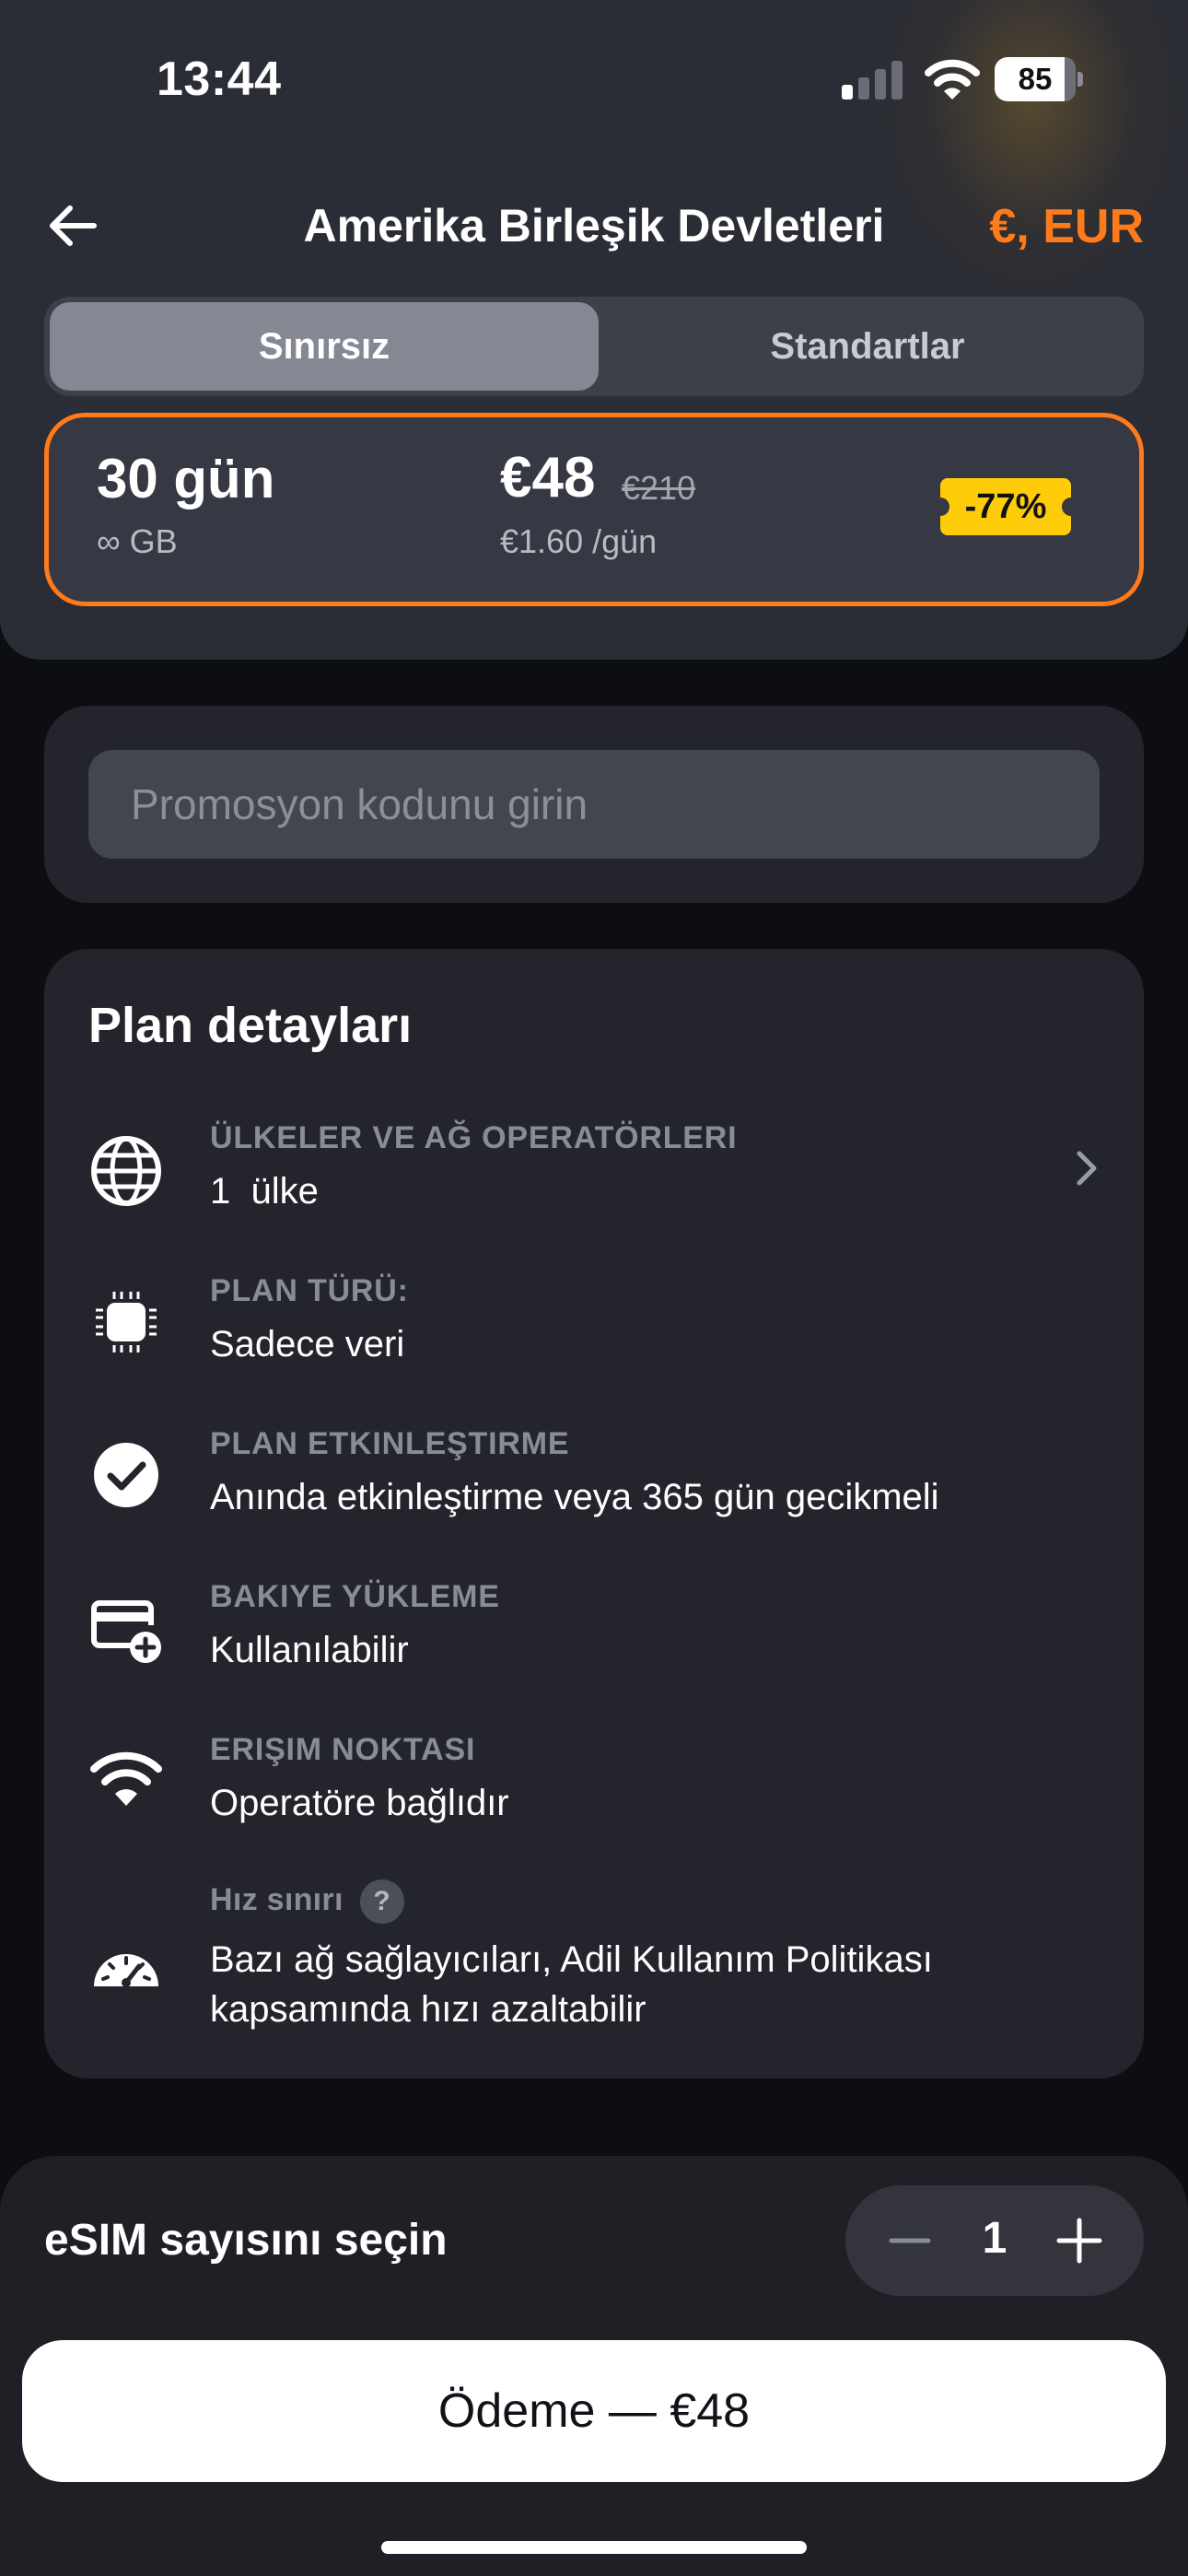  What do you see at coordinates (355, 1596) in the screenshot?
I see `detail-label: BAKIYE YÜKLEME` at bounding box center [355, 1596].